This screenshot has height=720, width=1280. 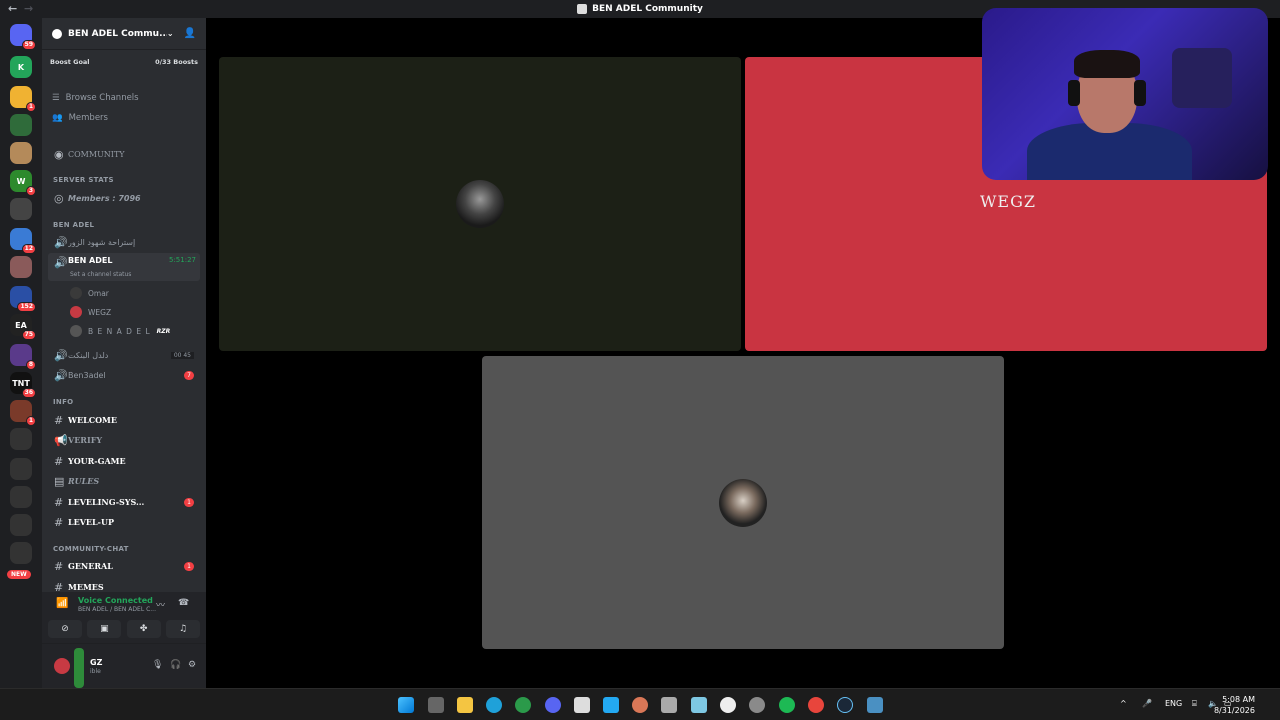 What do you see at coordinates (182, 260) in the screenshot?
I see `voice-timer: 5:51:27` at bounding box center [182, 260].